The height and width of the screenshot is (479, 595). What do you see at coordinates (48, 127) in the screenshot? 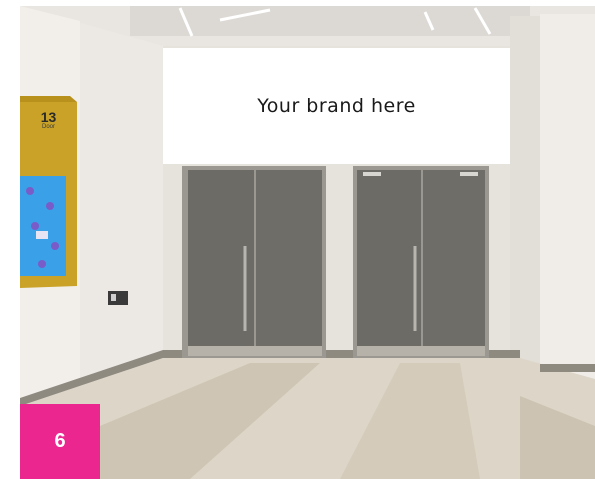
I see `wall-sign-sublabel: Door` at bounding box center [48, 127].